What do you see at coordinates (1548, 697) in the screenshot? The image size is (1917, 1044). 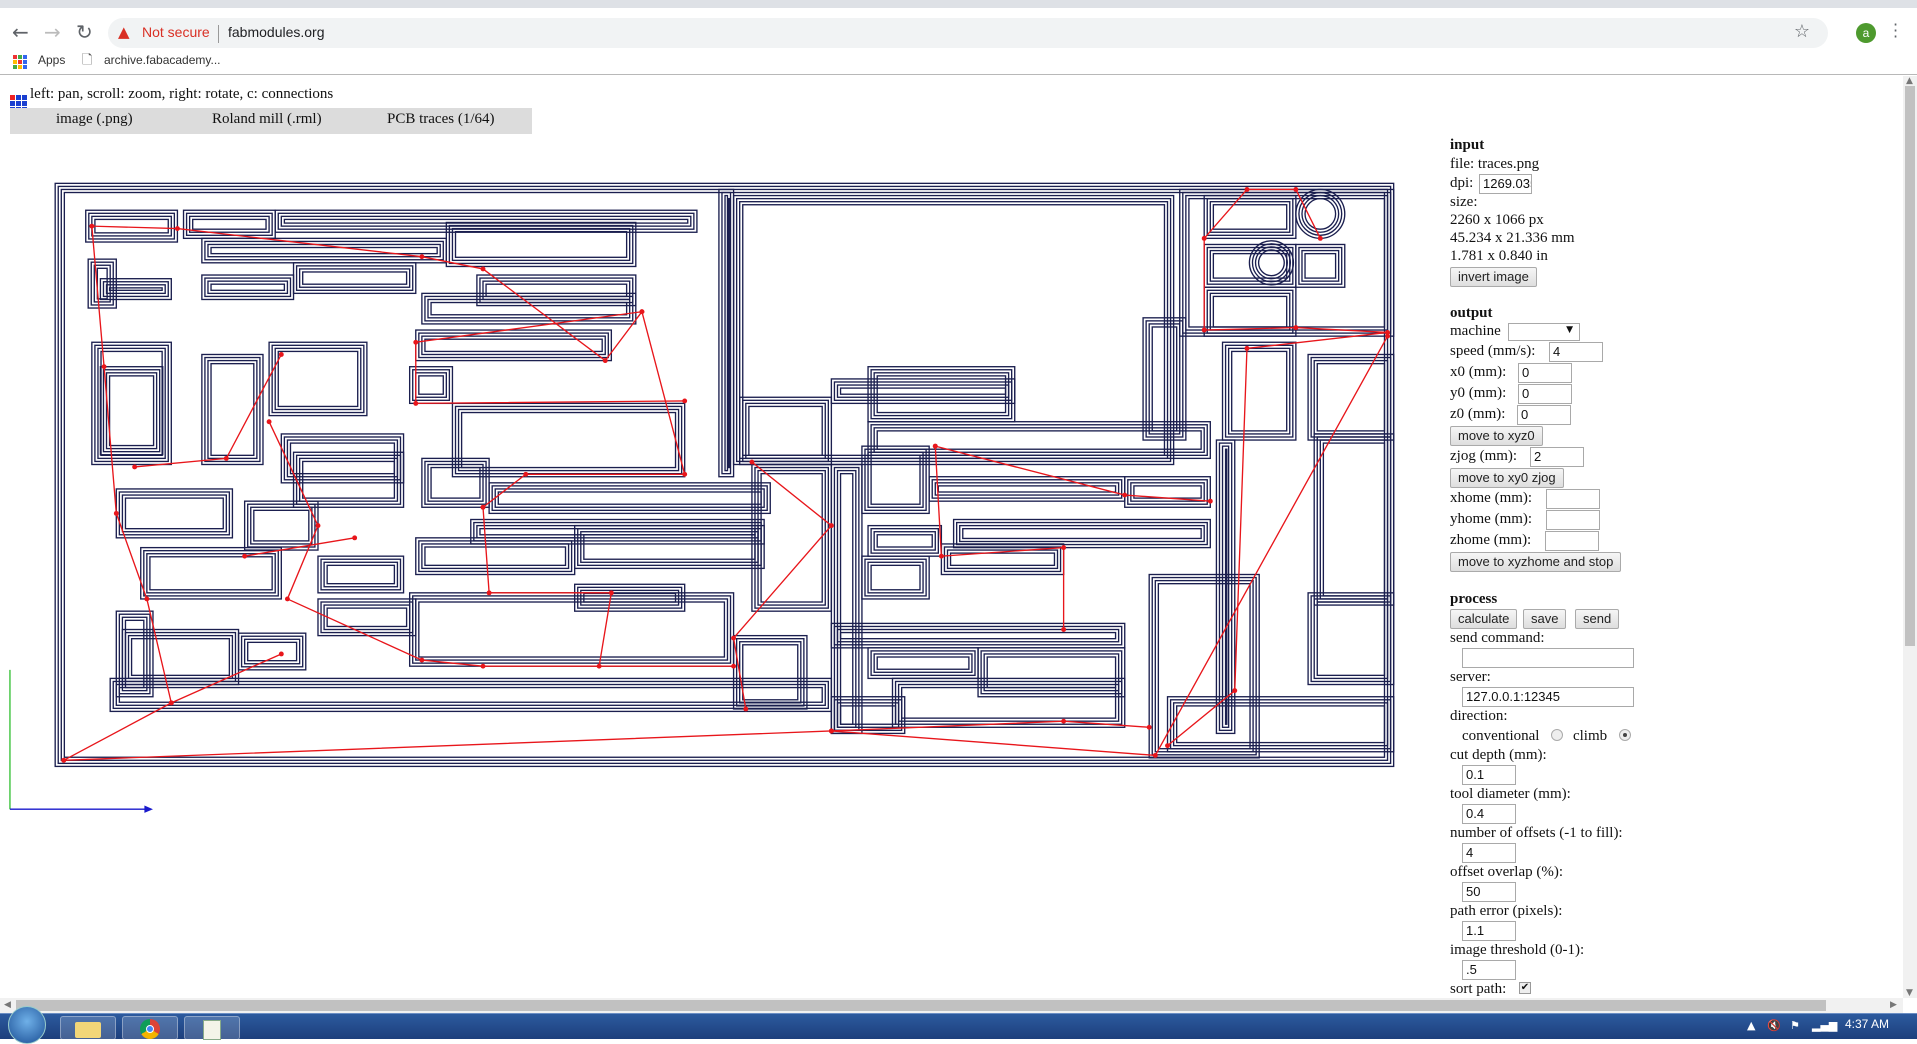 I see `server-input: 127.0.0.1:12345` at bounding box center [1548, 697].